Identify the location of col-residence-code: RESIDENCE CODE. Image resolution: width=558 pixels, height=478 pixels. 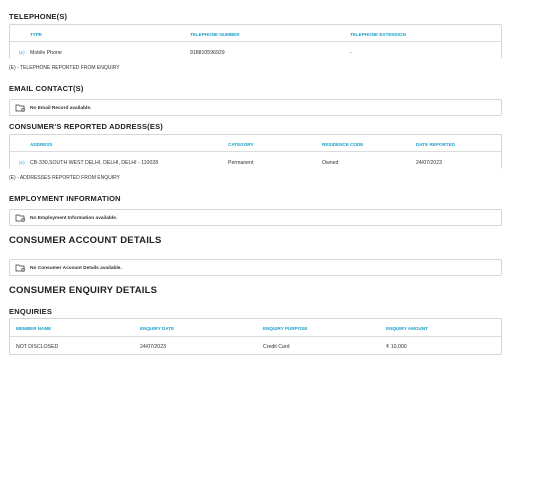
(343, 144).